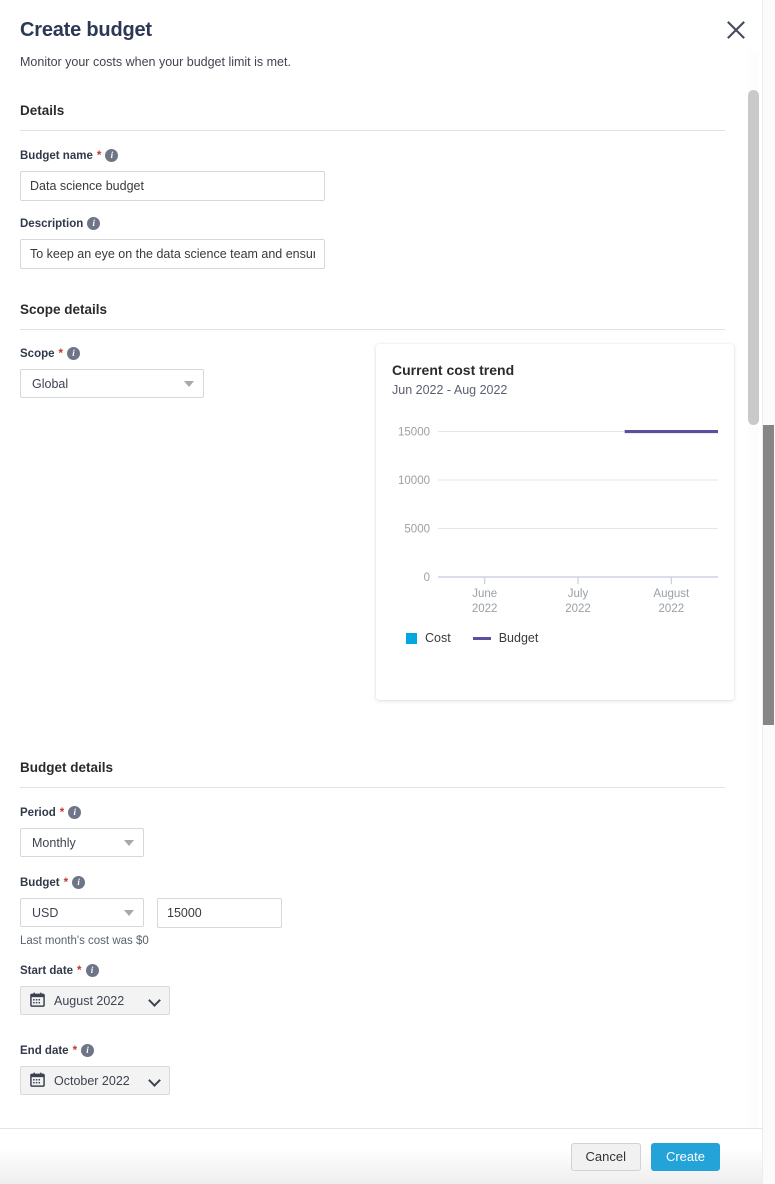 The height and width of the screenshot is (1184, 775). Describe the element at coordinates (64, 309) in the screenshot. I see `section-heading-scope: Scope details` at that location.